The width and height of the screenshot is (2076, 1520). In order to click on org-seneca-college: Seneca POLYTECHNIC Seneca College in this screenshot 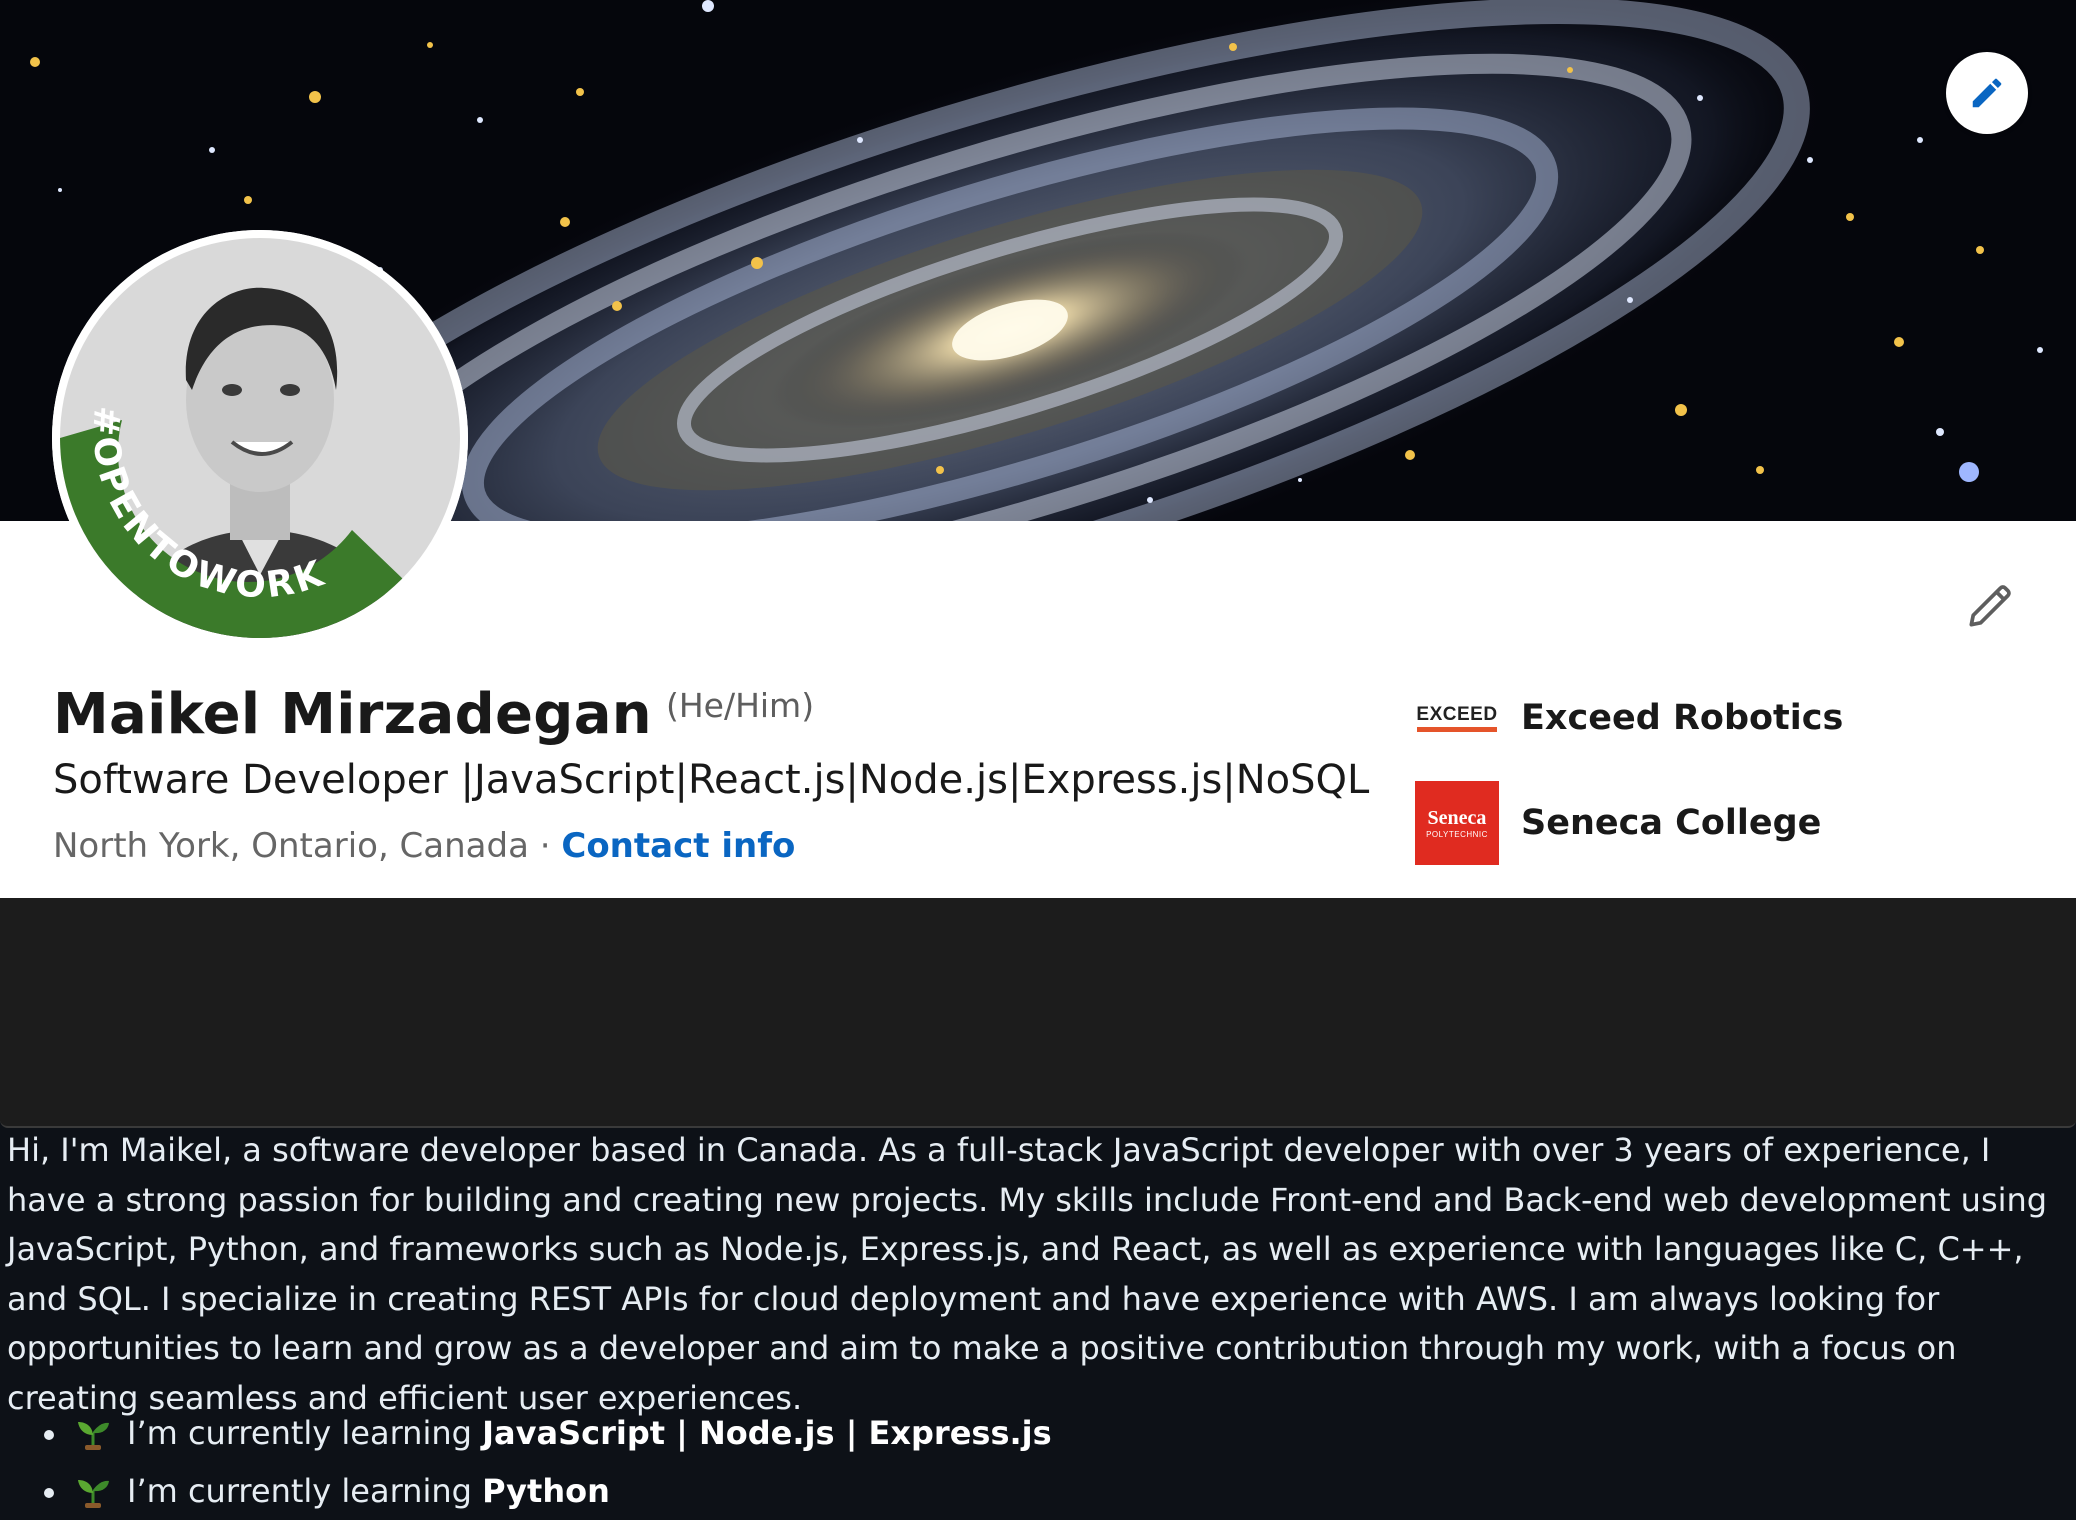, I will do `click(1618, 823)`.